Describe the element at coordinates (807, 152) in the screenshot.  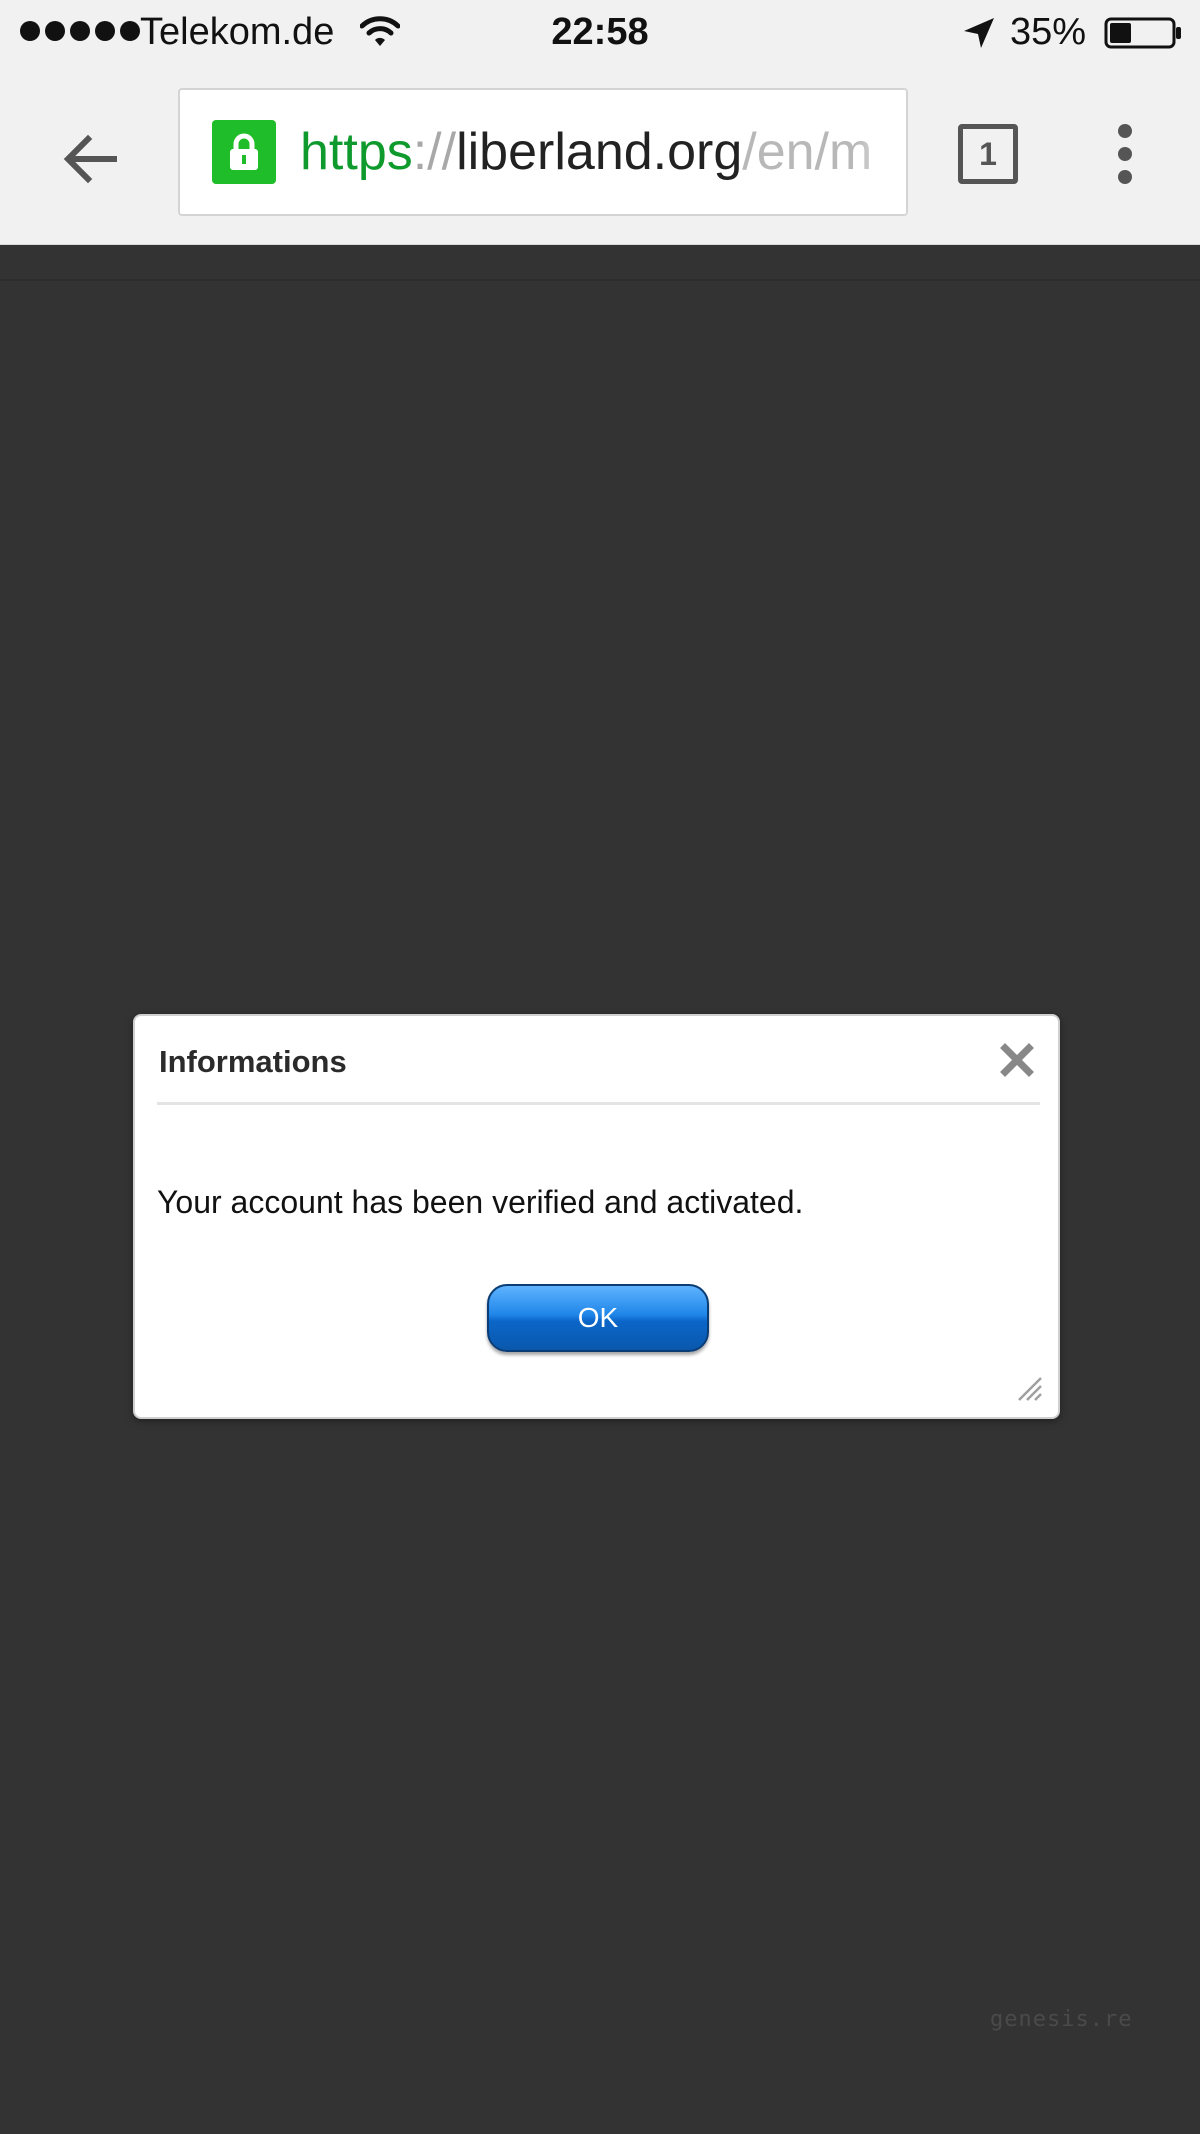
I see `url-path: /en/m` at that location.